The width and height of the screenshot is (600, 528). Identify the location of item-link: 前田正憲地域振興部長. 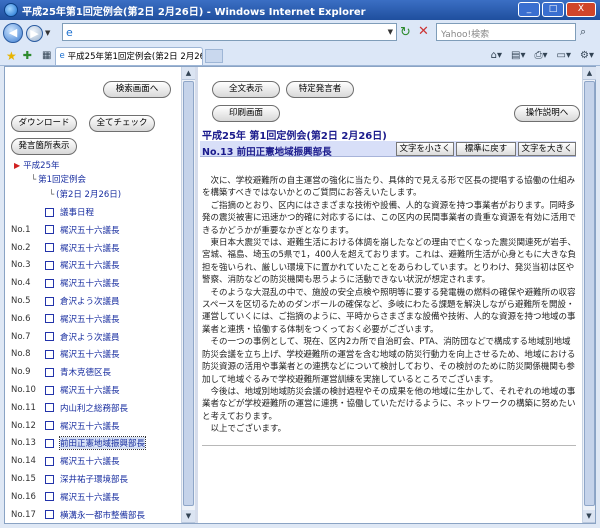
(102, 443).